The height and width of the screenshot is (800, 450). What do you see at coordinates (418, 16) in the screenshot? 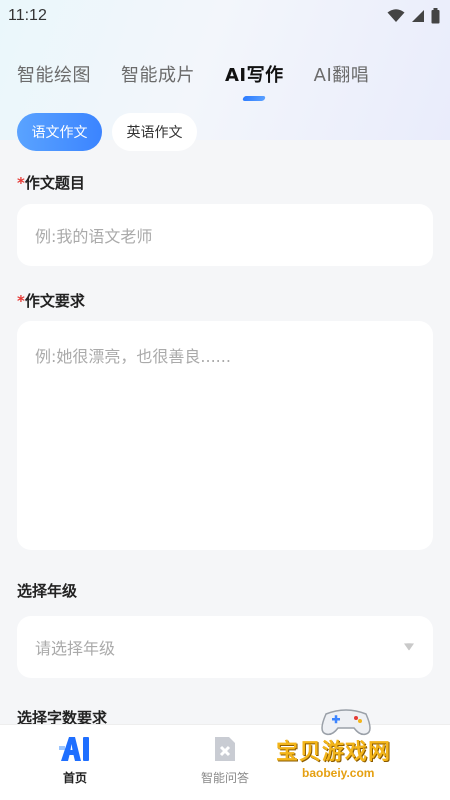
I see `signal-icon` at bounding box center [418, 16].